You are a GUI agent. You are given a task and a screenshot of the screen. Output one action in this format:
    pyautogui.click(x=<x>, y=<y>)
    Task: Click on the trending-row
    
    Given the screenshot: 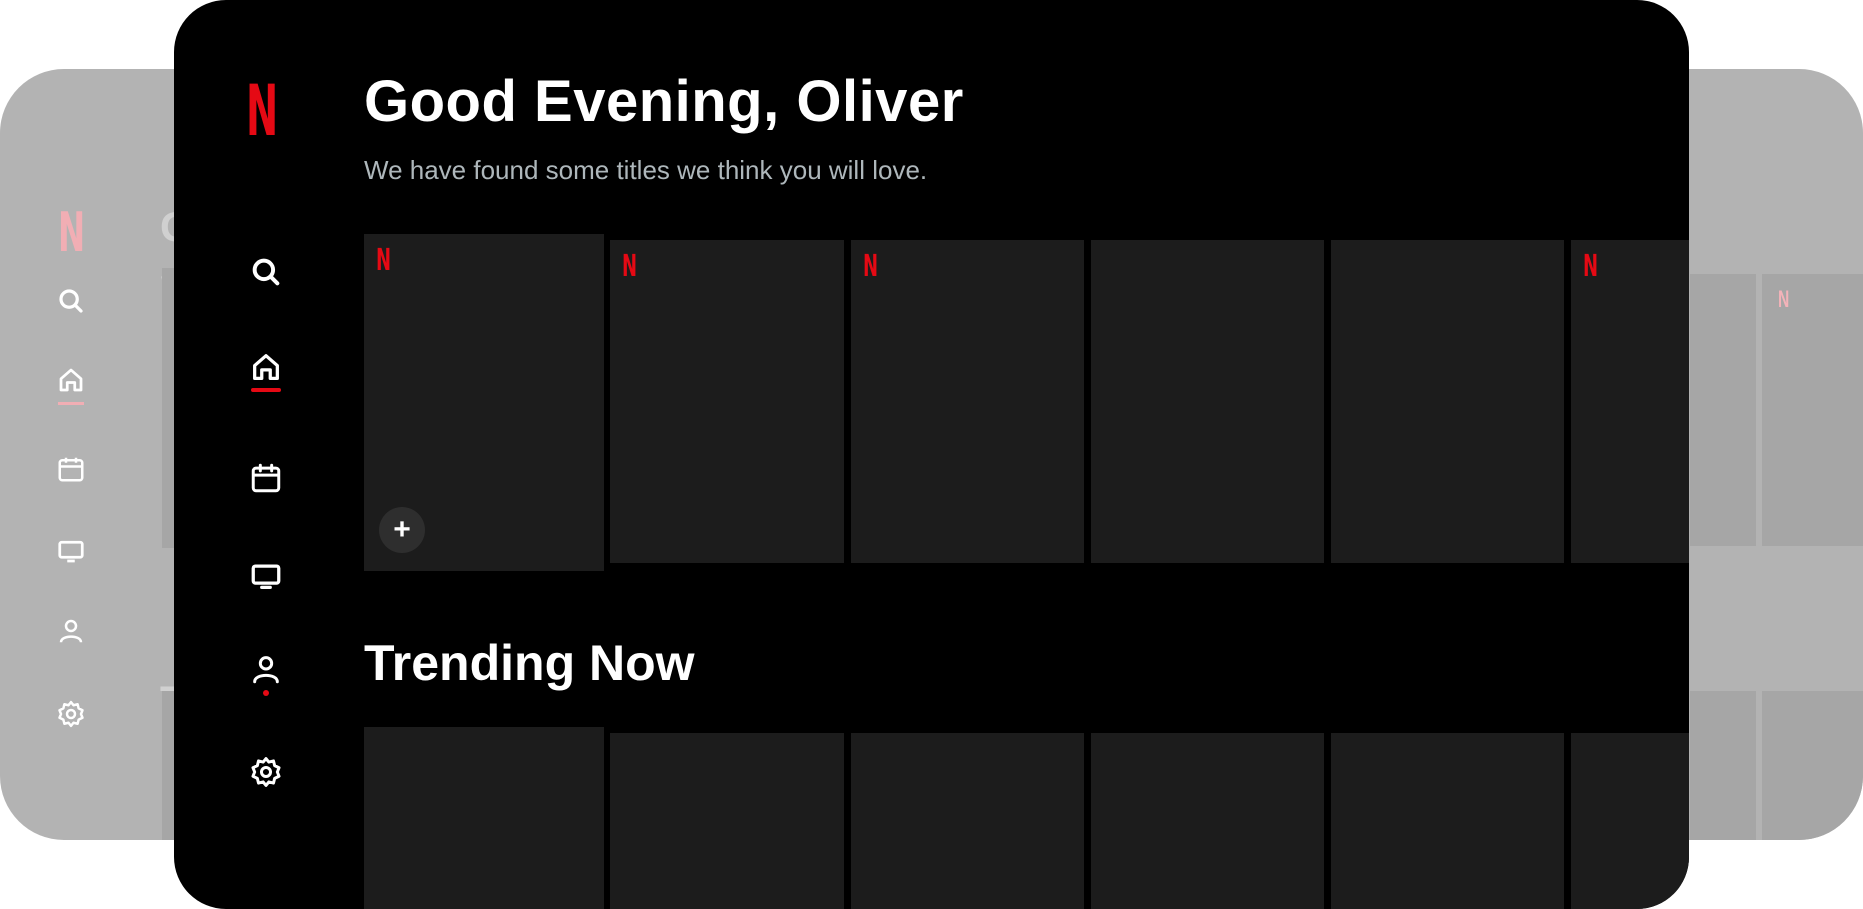 What is the action you would take?
    pyautogui.click(x=1026, y=818)
    